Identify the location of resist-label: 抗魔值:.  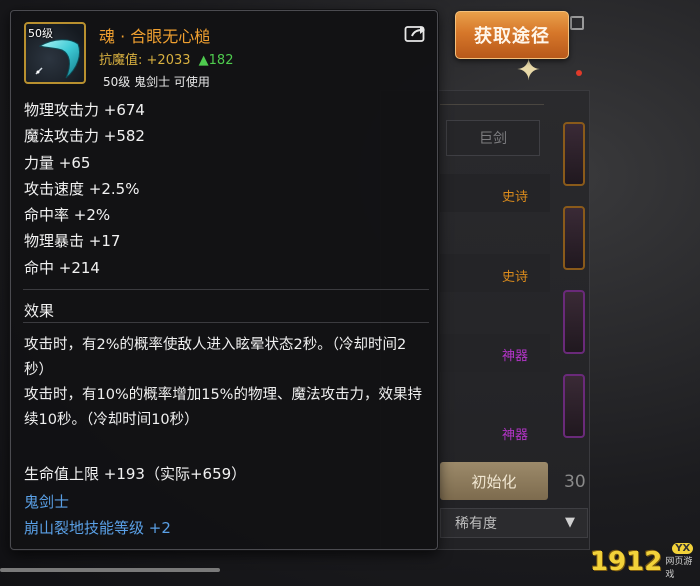
(121, 60).